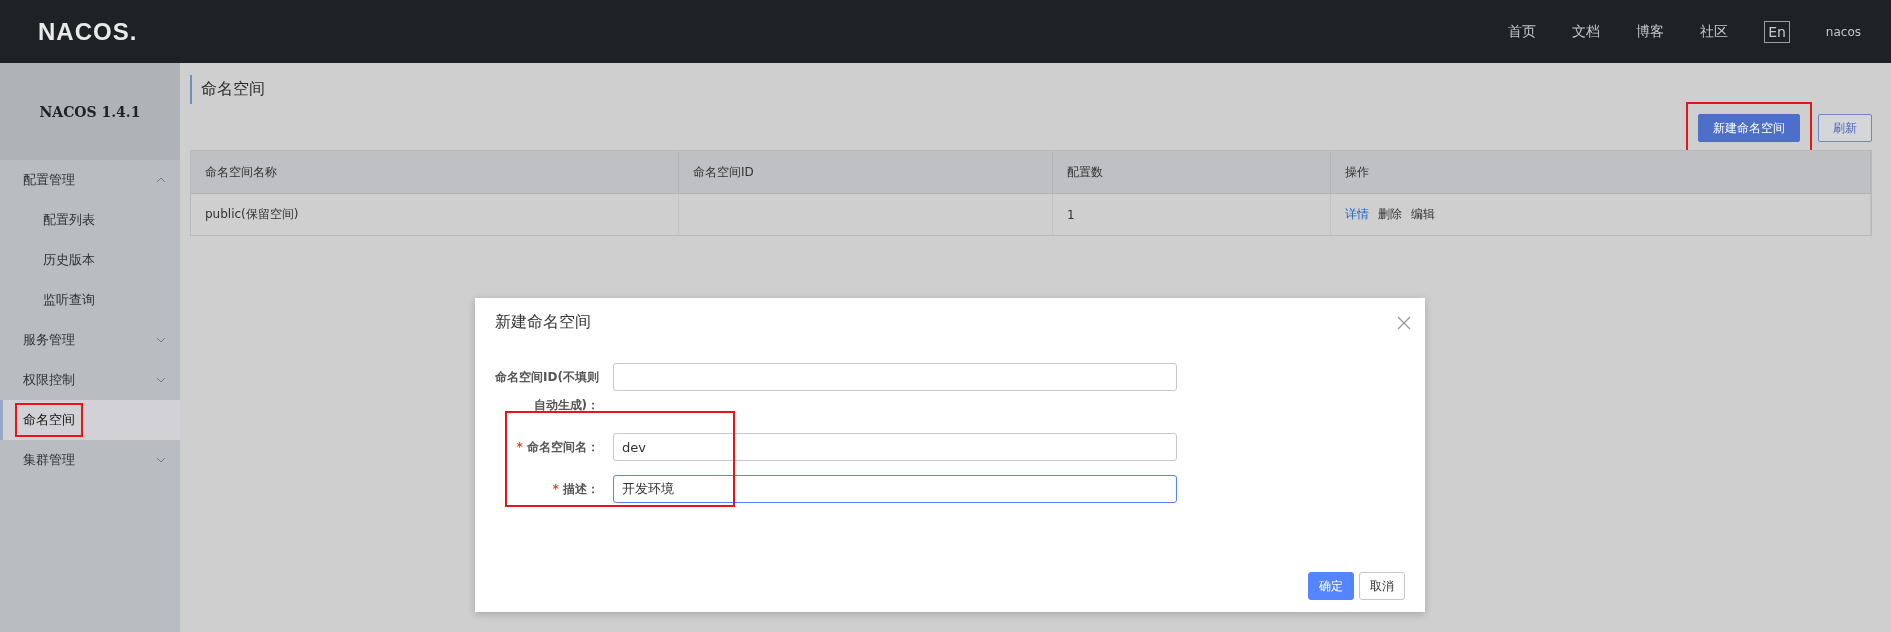 This screenshot has width=1891, height=632. I want to click on action-link: 详情, so click(1357, 214).